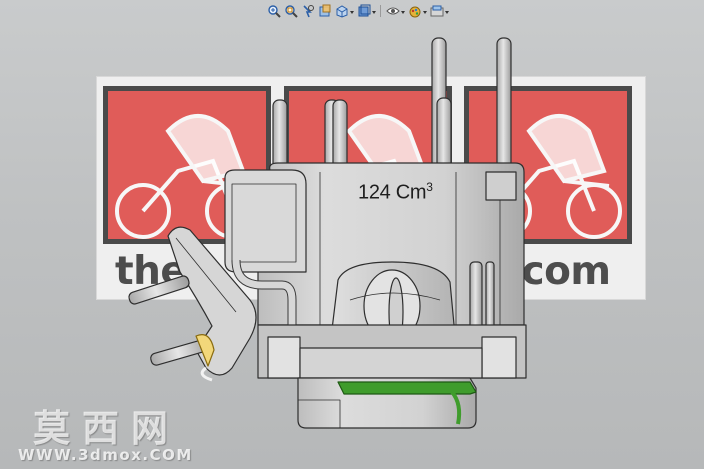  Describe the element at coordinates (392, 192) in the screenshot. I see `displacement-number: 124 Cm` at that location.